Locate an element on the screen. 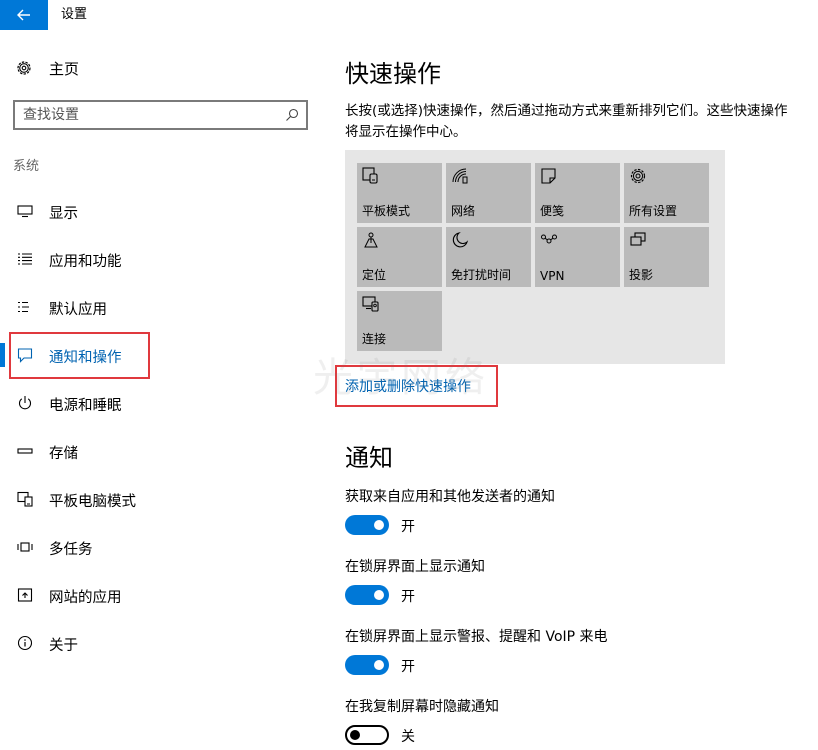  sidebar-item-label: 通知和操作 is located at coordinates (85, 358).